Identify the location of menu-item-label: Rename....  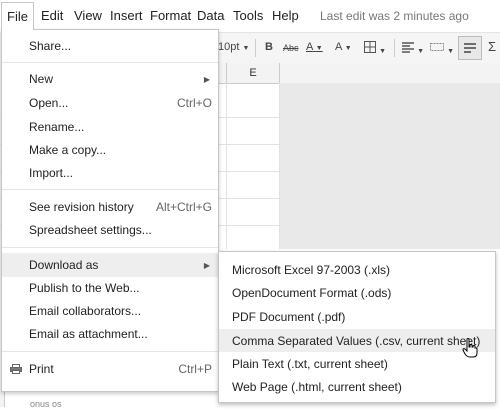
(57, 127).